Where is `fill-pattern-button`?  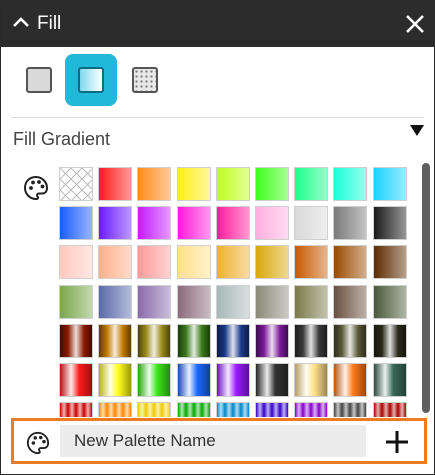 fill-pattern-button is located at coordinates (145, 80).